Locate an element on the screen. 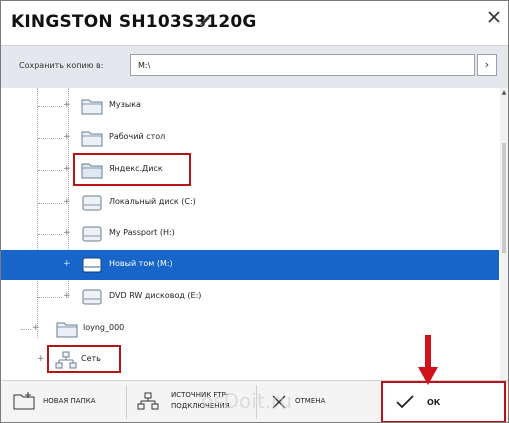 This screenshot has height=423, width=509. ok-label: ОК is located at coordinates (434, 402).